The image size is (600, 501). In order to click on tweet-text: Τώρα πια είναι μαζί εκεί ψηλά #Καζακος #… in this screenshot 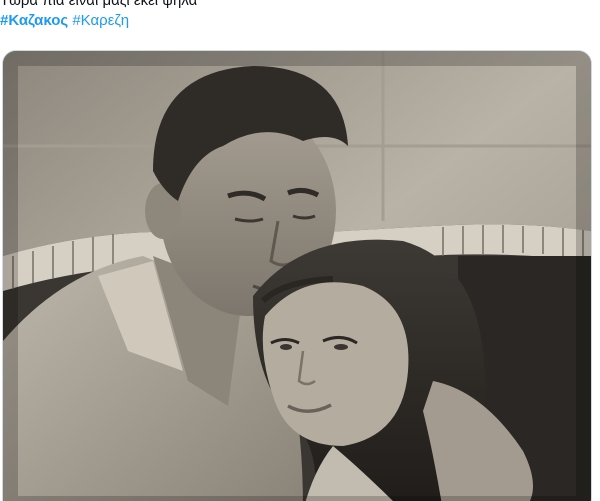, I will do `click(300, 15)`.